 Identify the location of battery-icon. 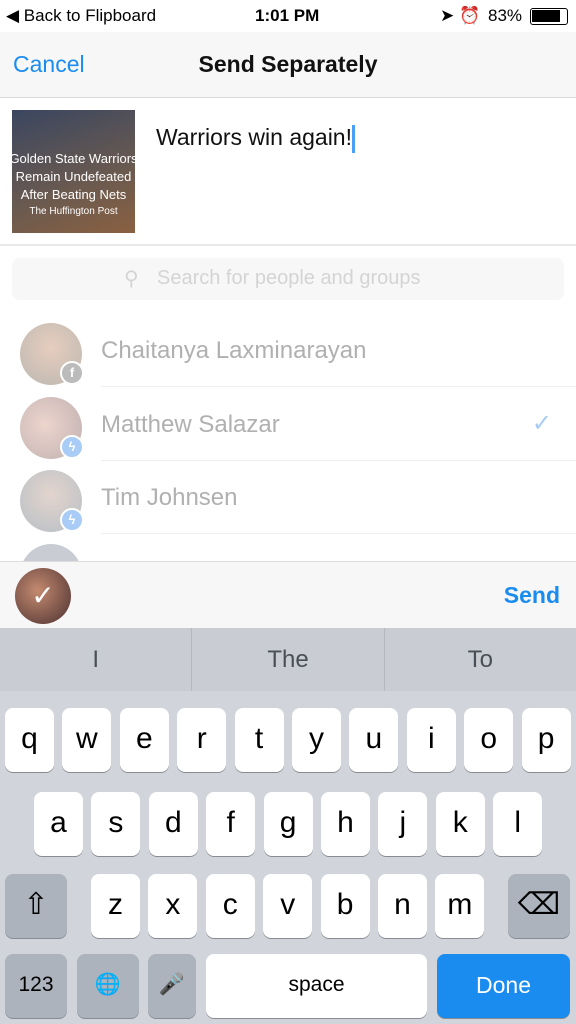
(549, 16).